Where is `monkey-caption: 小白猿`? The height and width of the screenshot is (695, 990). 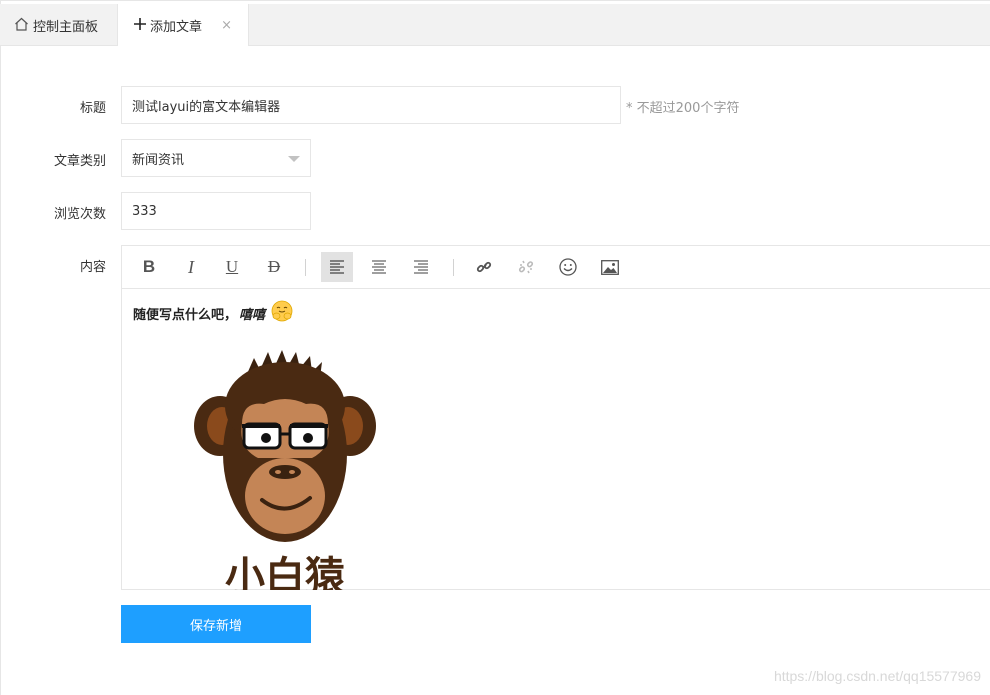
monkey-caption: 小白猿 is located at coordinates (285, 572).